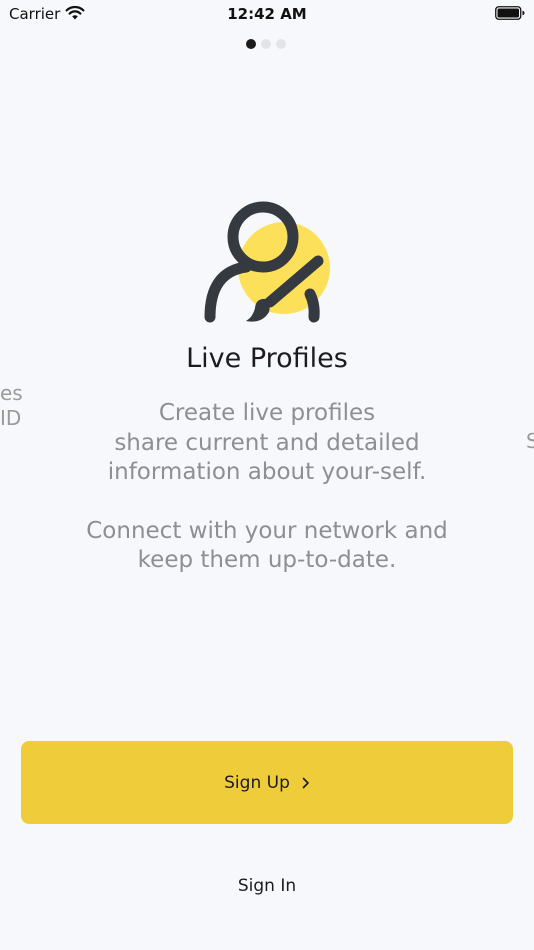 This screenshot has height=950, width=534. What do you see at coordinates (267, 886) in the screenshot?
I see `sign-in-button: Sign In` at bounding box center [267, 886].